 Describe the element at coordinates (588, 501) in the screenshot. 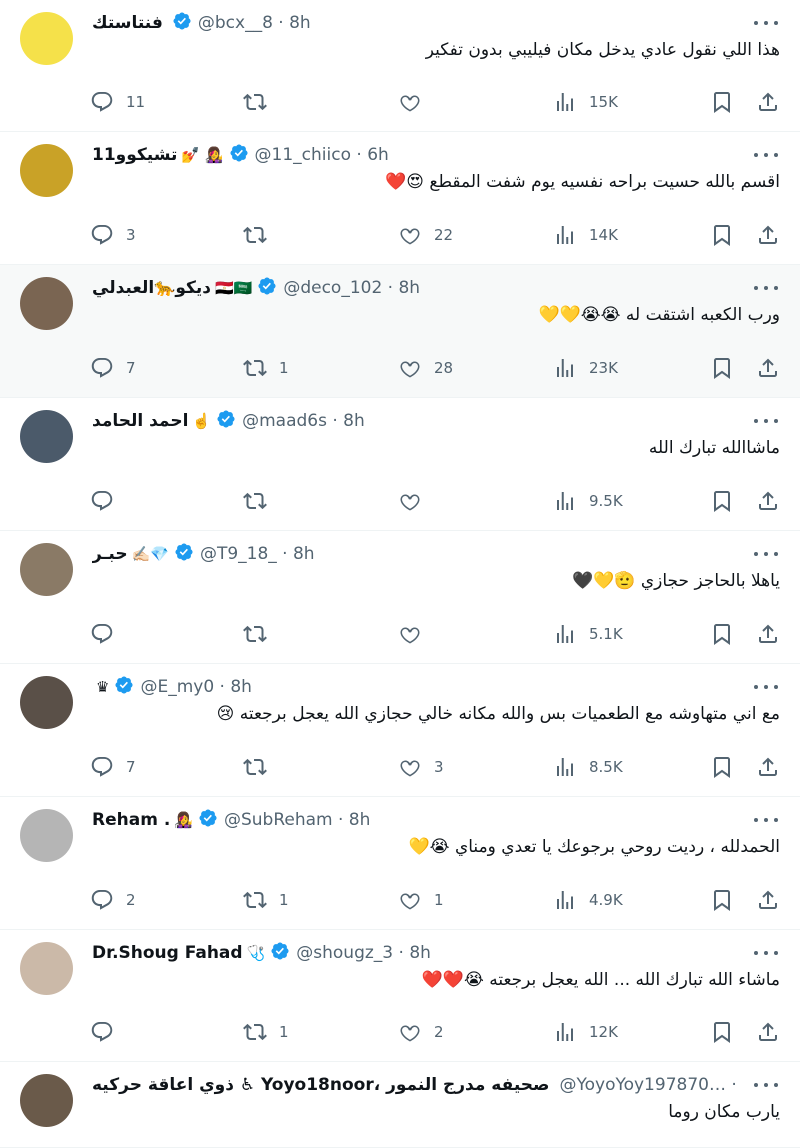

I see `views-button: 9.5K` at that location.